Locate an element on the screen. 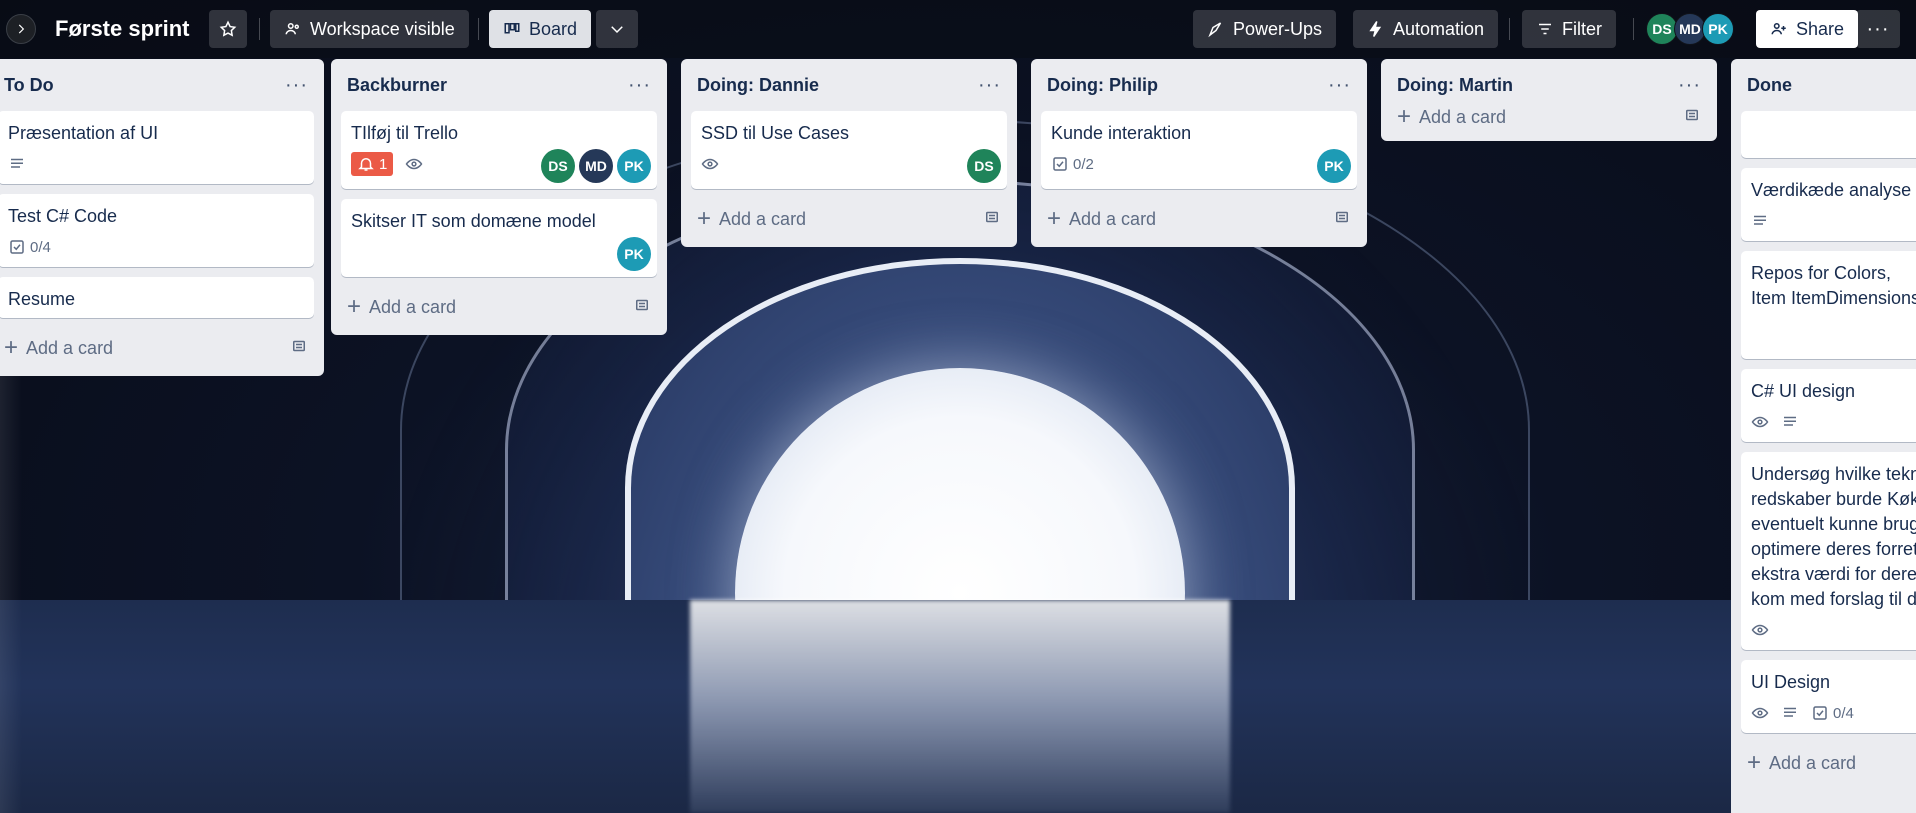 The image size is (1916, 813). filter-button: Filter is located at coordinates (1569, 29).